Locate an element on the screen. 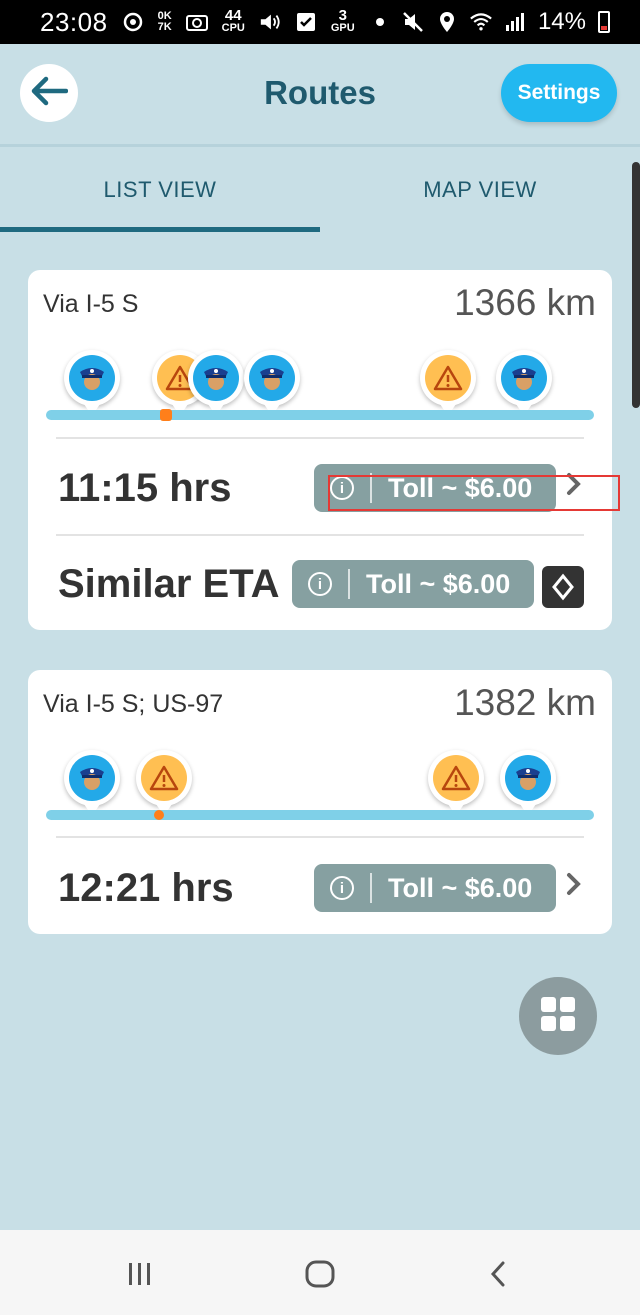 The image size is (640, 1315). home-button is located at coordinates (320, 1274).